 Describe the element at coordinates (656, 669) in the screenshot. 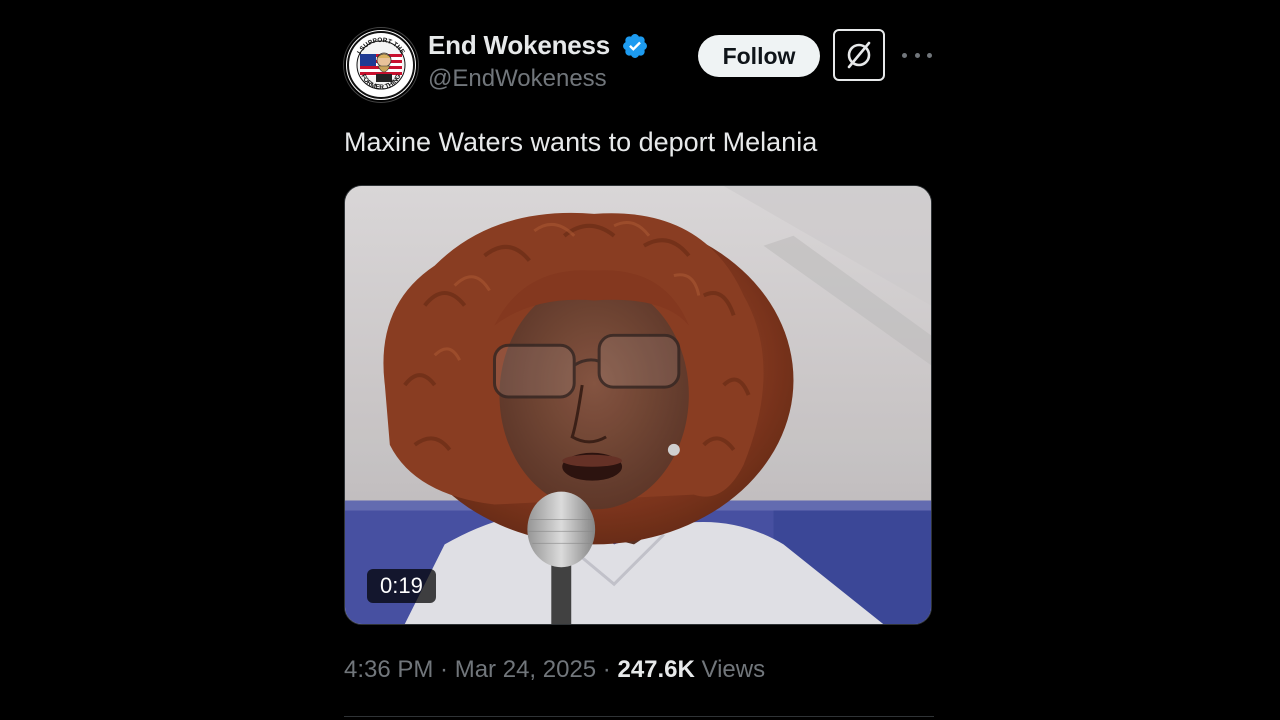

I see `views-count: 247.6K` at that location.